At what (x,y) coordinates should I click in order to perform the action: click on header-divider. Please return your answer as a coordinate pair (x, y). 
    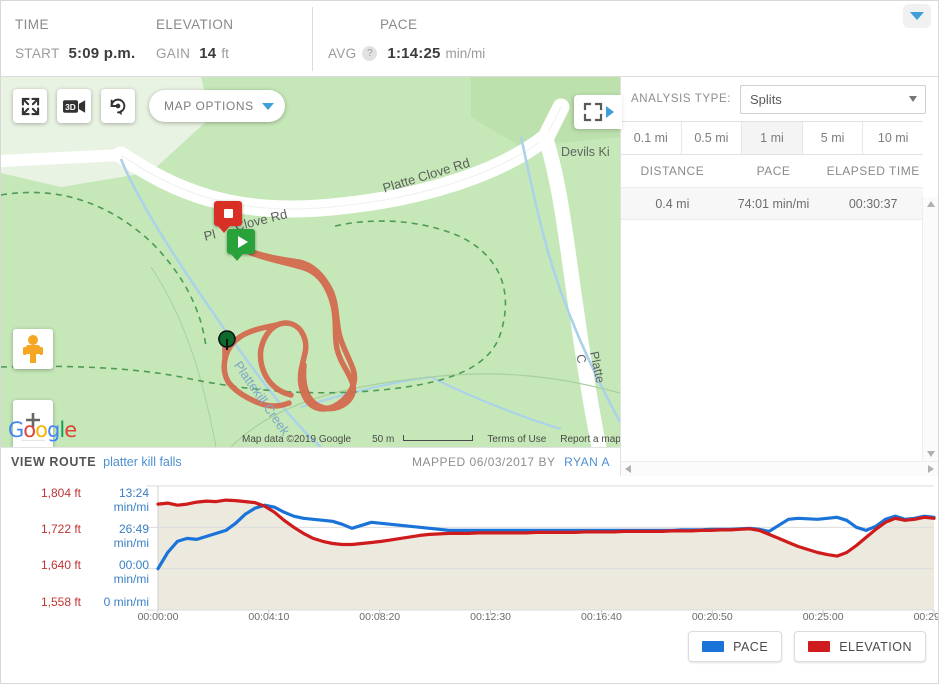
    Looking at the image, I should click on (312, 39).